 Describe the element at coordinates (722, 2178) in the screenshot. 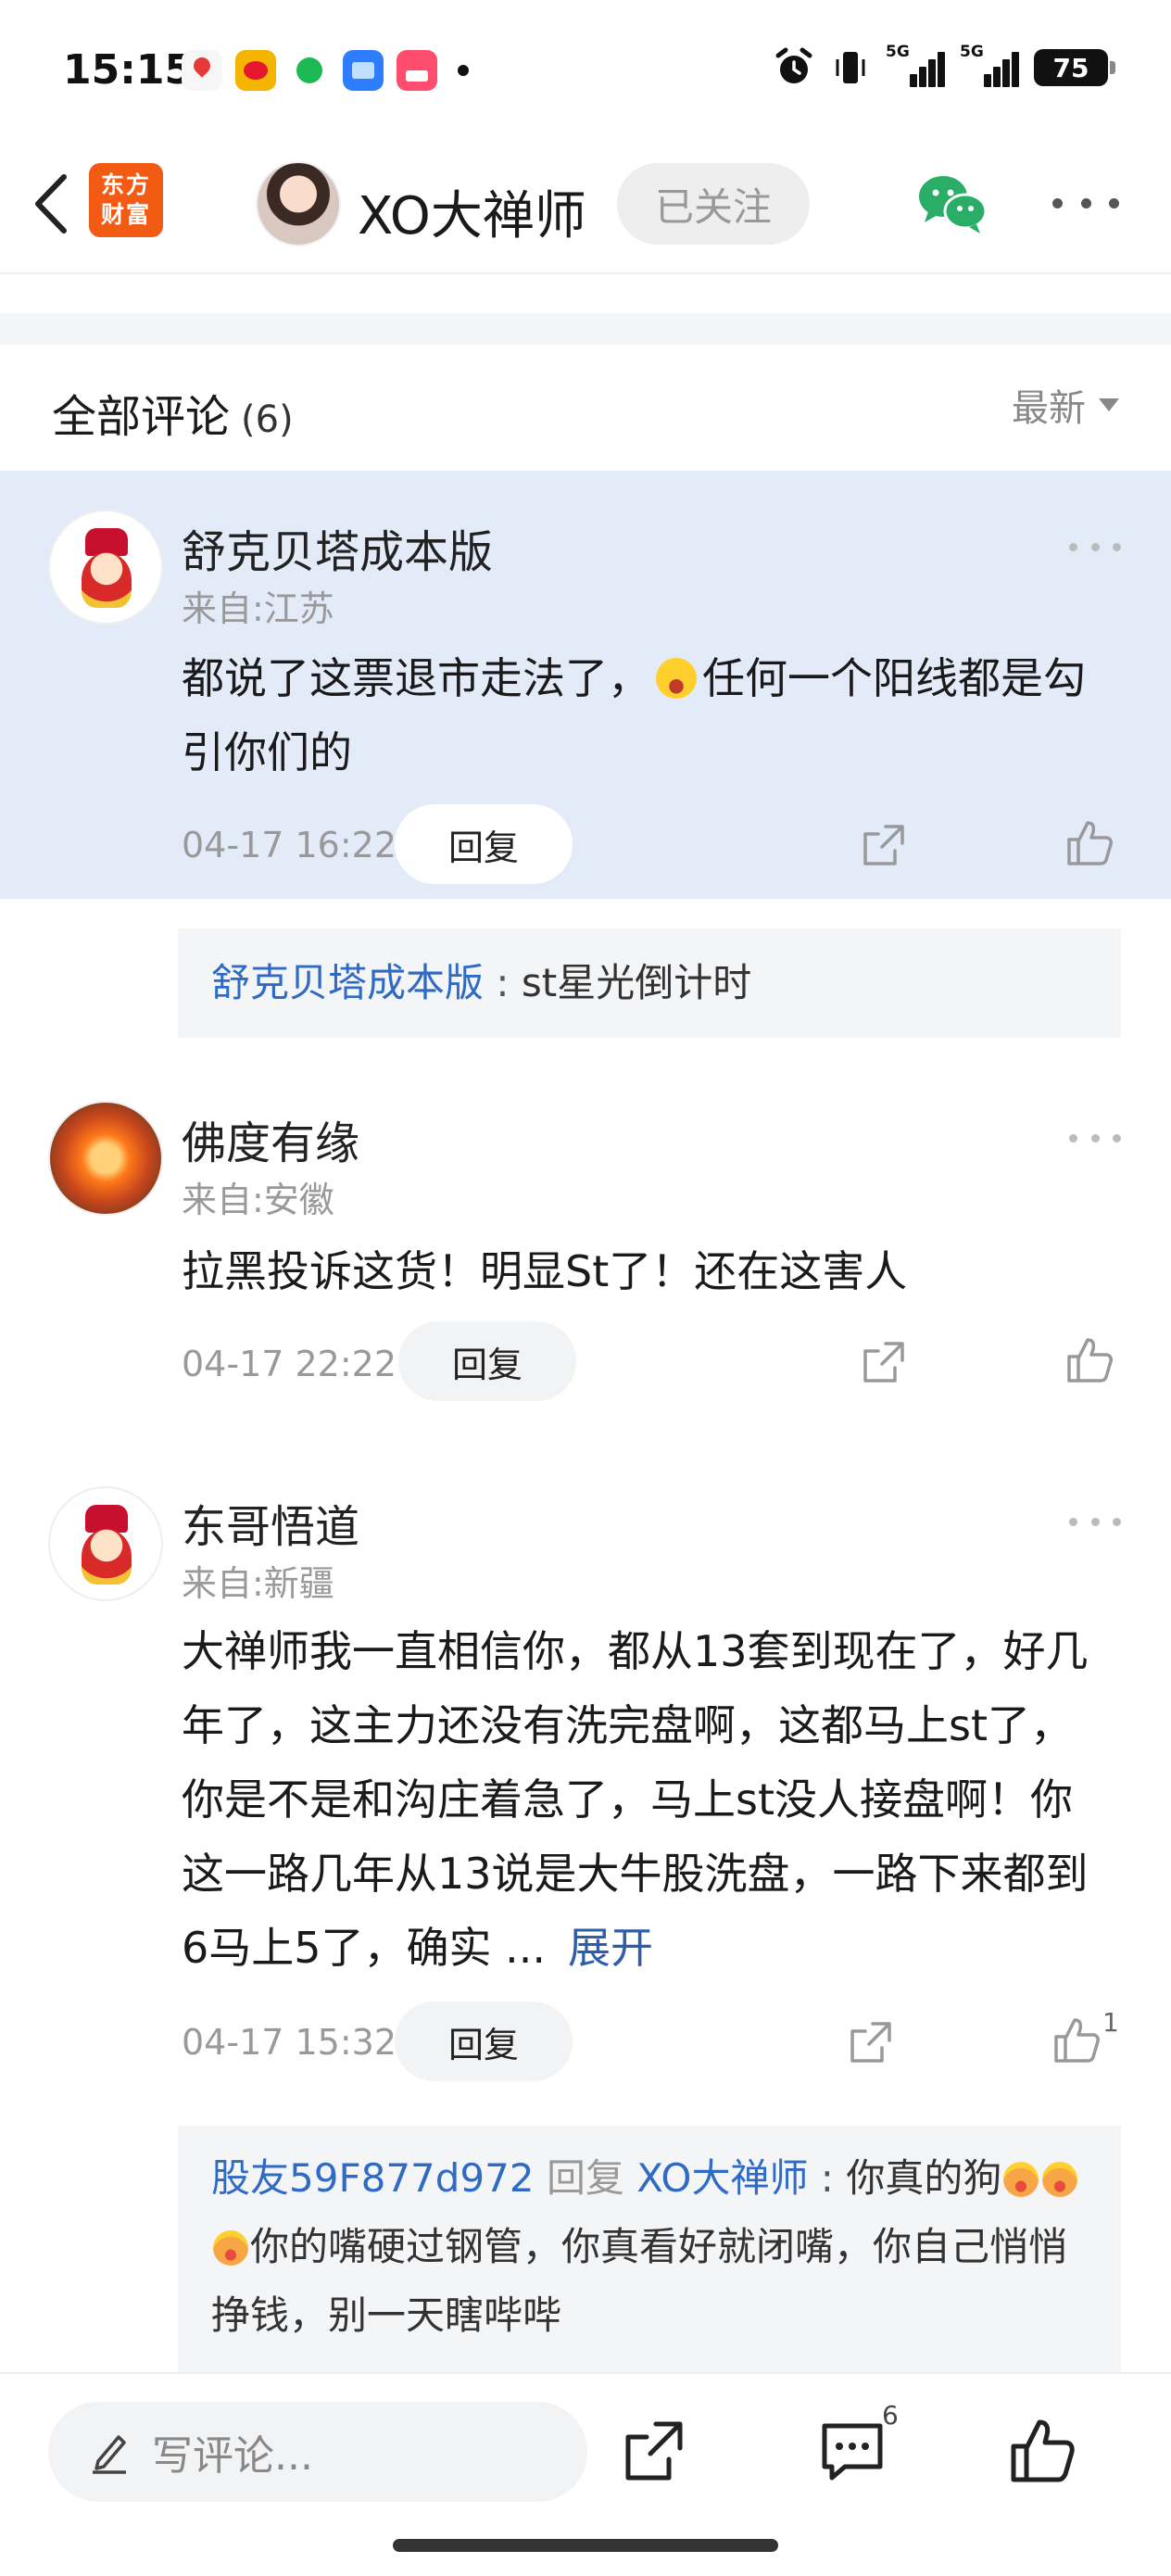

I see `reply-target-username: XO大禅师` at that location.